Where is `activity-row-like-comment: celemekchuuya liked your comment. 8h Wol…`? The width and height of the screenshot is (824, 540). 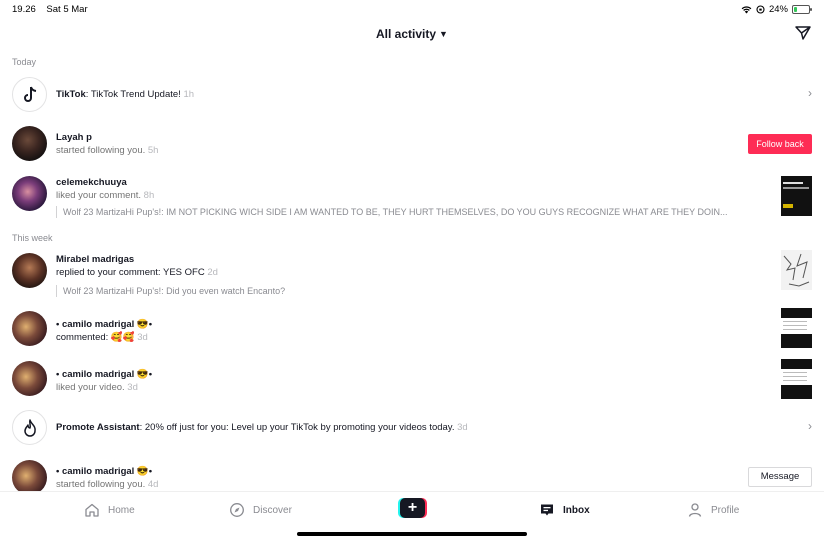
activity-row-like-comment: celemekchuuya liked your comment. 8h Wol… is located at coordinates (412, 198).